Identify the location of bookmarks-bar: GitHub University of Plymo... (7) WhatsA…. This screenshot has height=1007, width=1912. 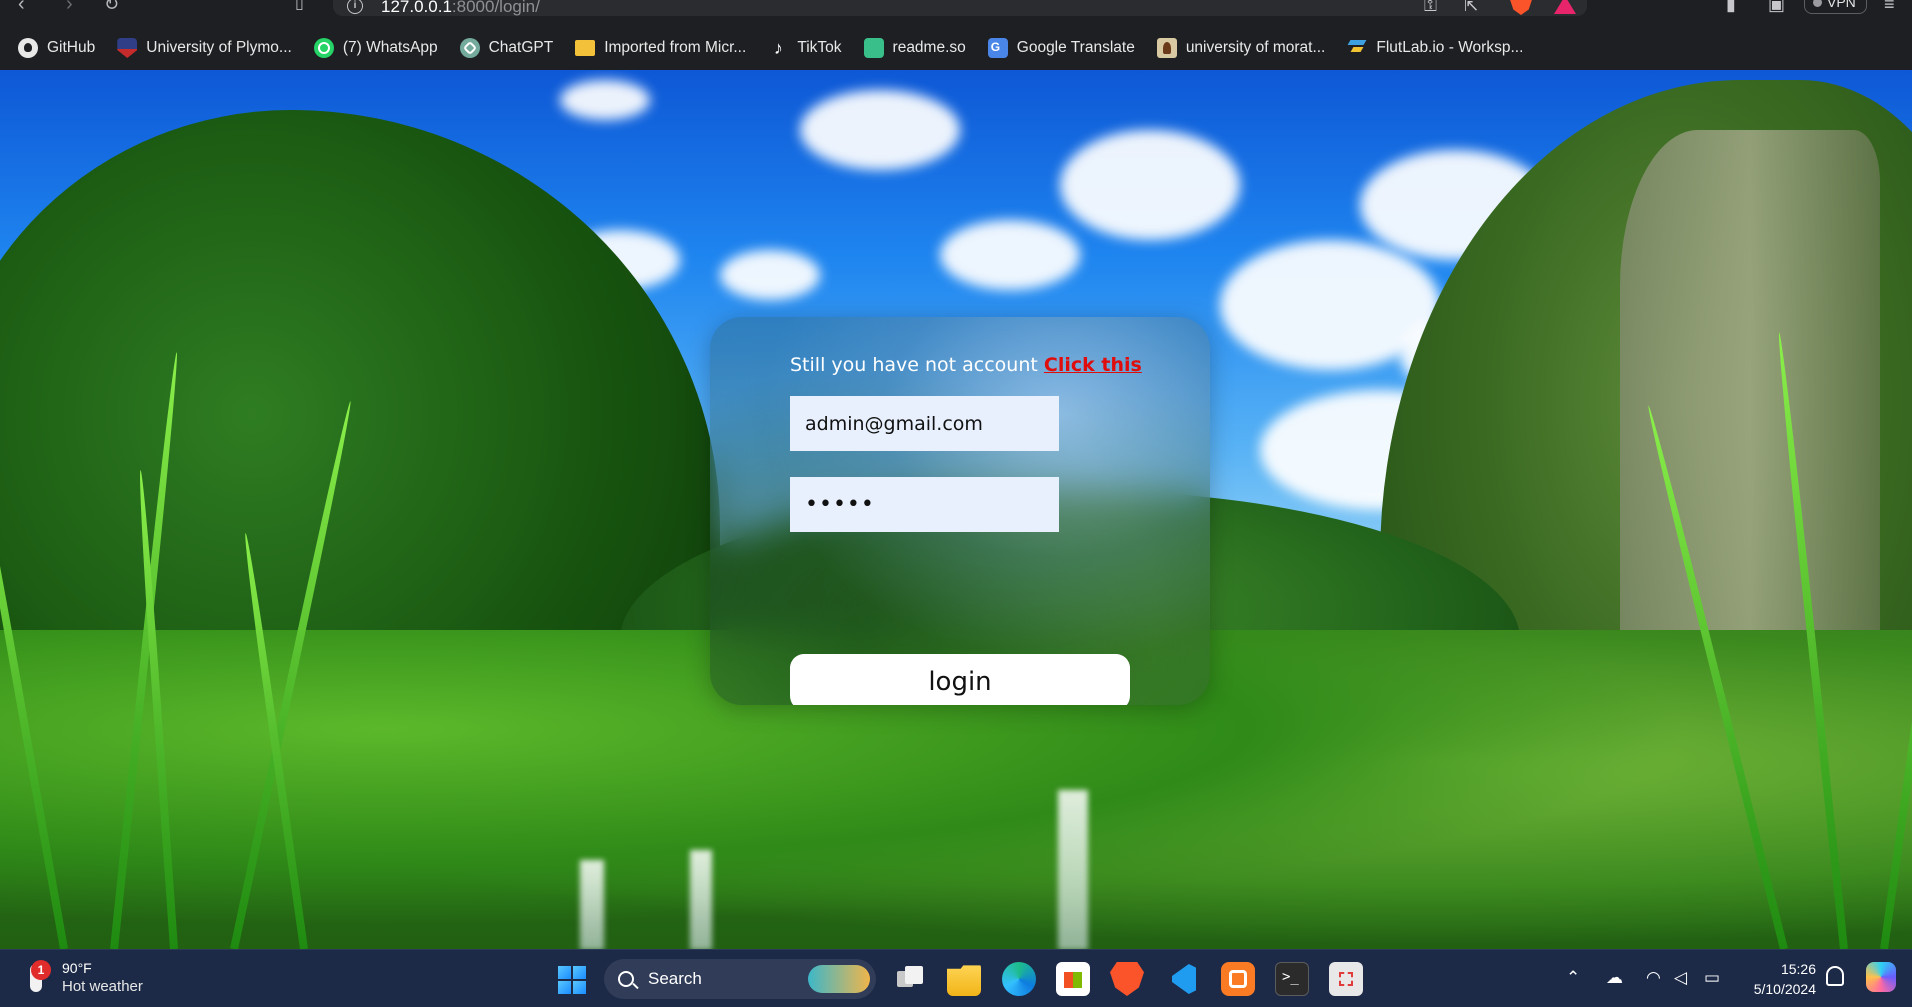
(956, 48).